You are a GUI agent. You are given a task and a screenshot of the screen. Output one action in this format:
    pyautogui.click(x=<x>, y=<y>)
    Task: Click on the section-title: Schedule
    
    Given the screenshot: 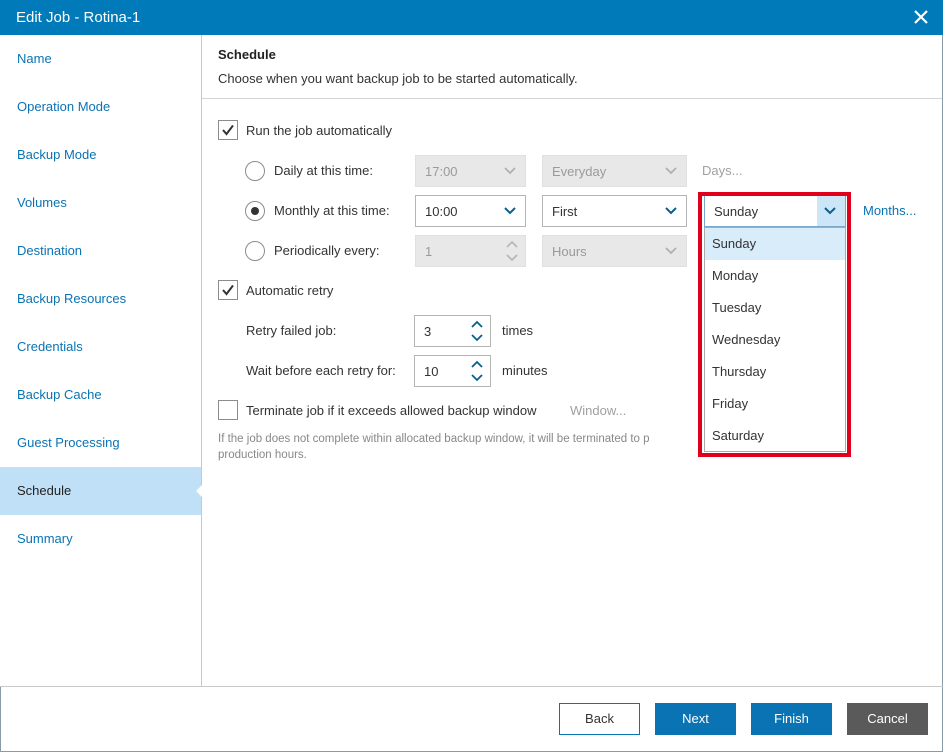 What is the action you would take?
    pyautogui.click(x=247, y=54)
    